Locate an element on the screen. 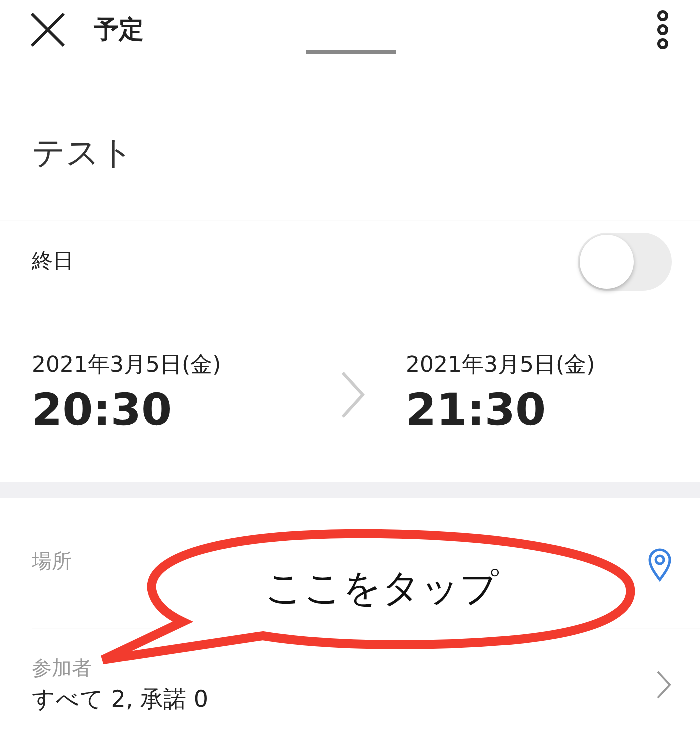  end-time: 21:30 is located at coordinates (501, 411).